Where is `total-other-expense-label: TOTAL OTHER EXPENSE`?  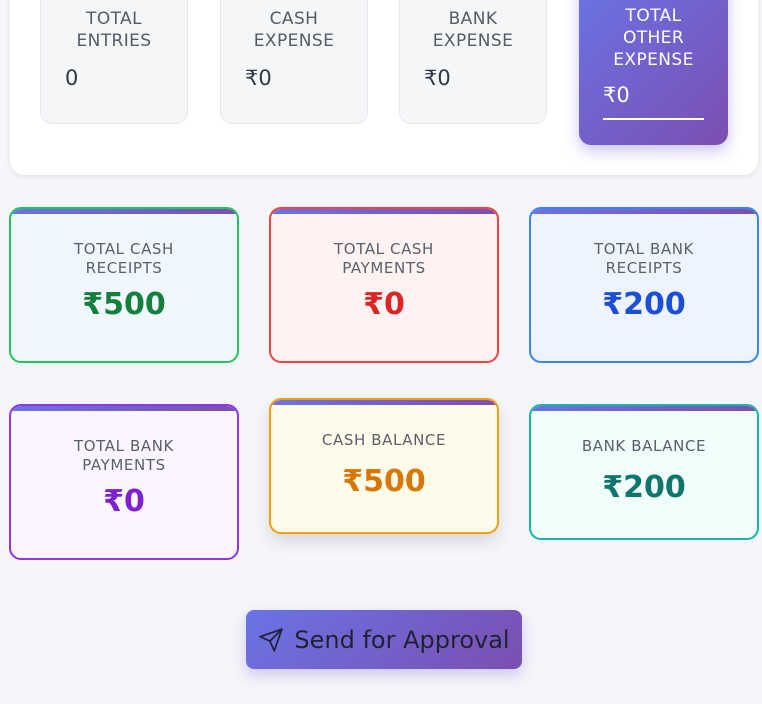 total-other-expense-label: TOTAL OTHER EXPENSE is located at coordinates (653, 38).